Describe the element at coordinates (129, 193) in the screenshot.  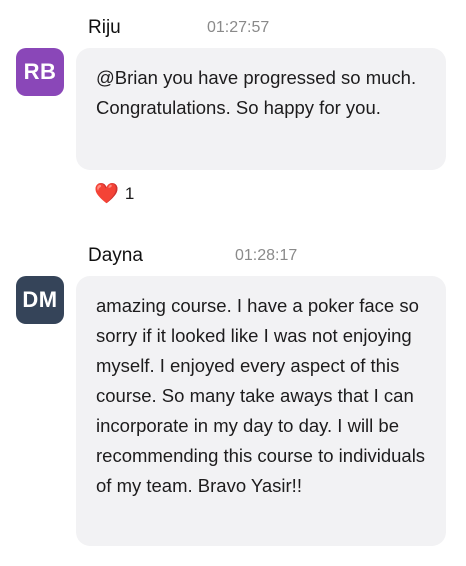
I see `reaction-count: 1` at that location.